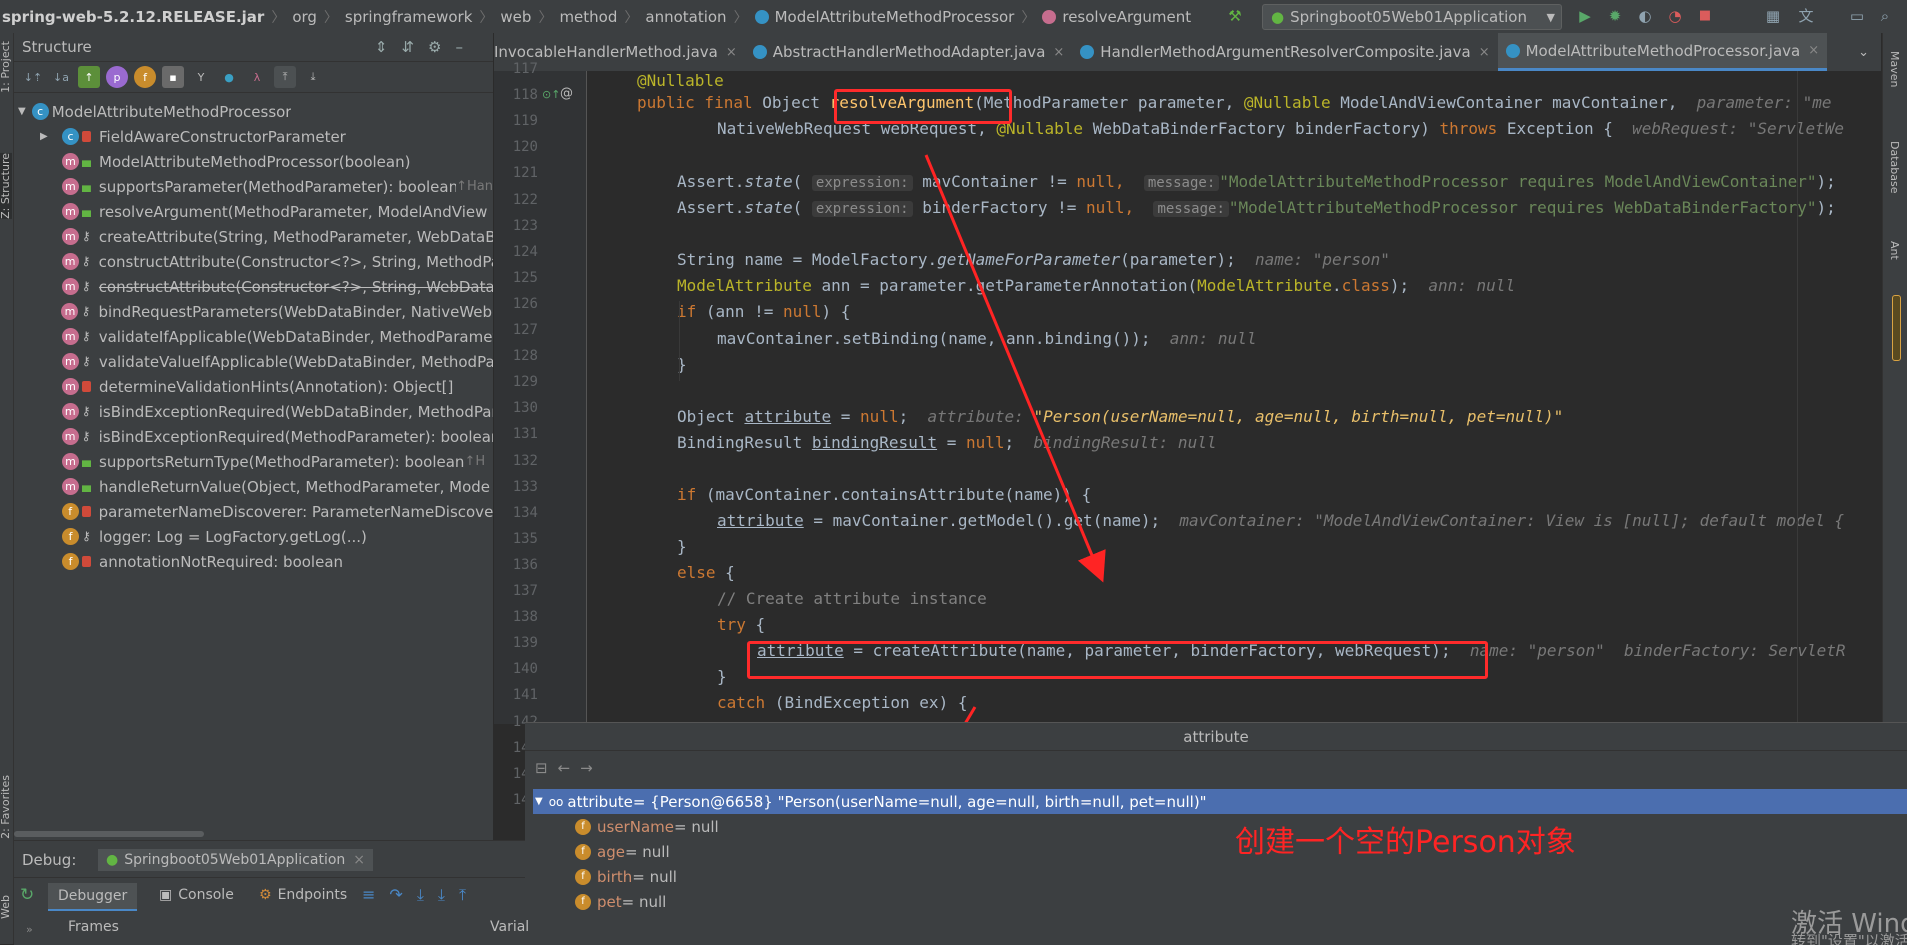 This screenshot has width=1907, height=945. Describe the element at coordinates (312, 895) in the screenshot. I see `tab-label: Endpoints` at that location.